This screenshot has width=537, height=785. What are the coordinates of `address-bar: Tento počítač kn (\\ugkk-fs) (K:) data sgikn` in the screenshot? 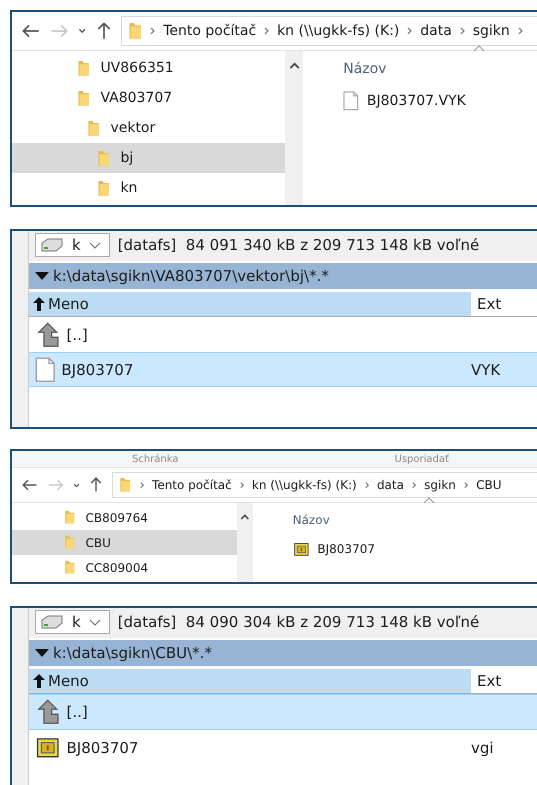 It's located at (328, 31).